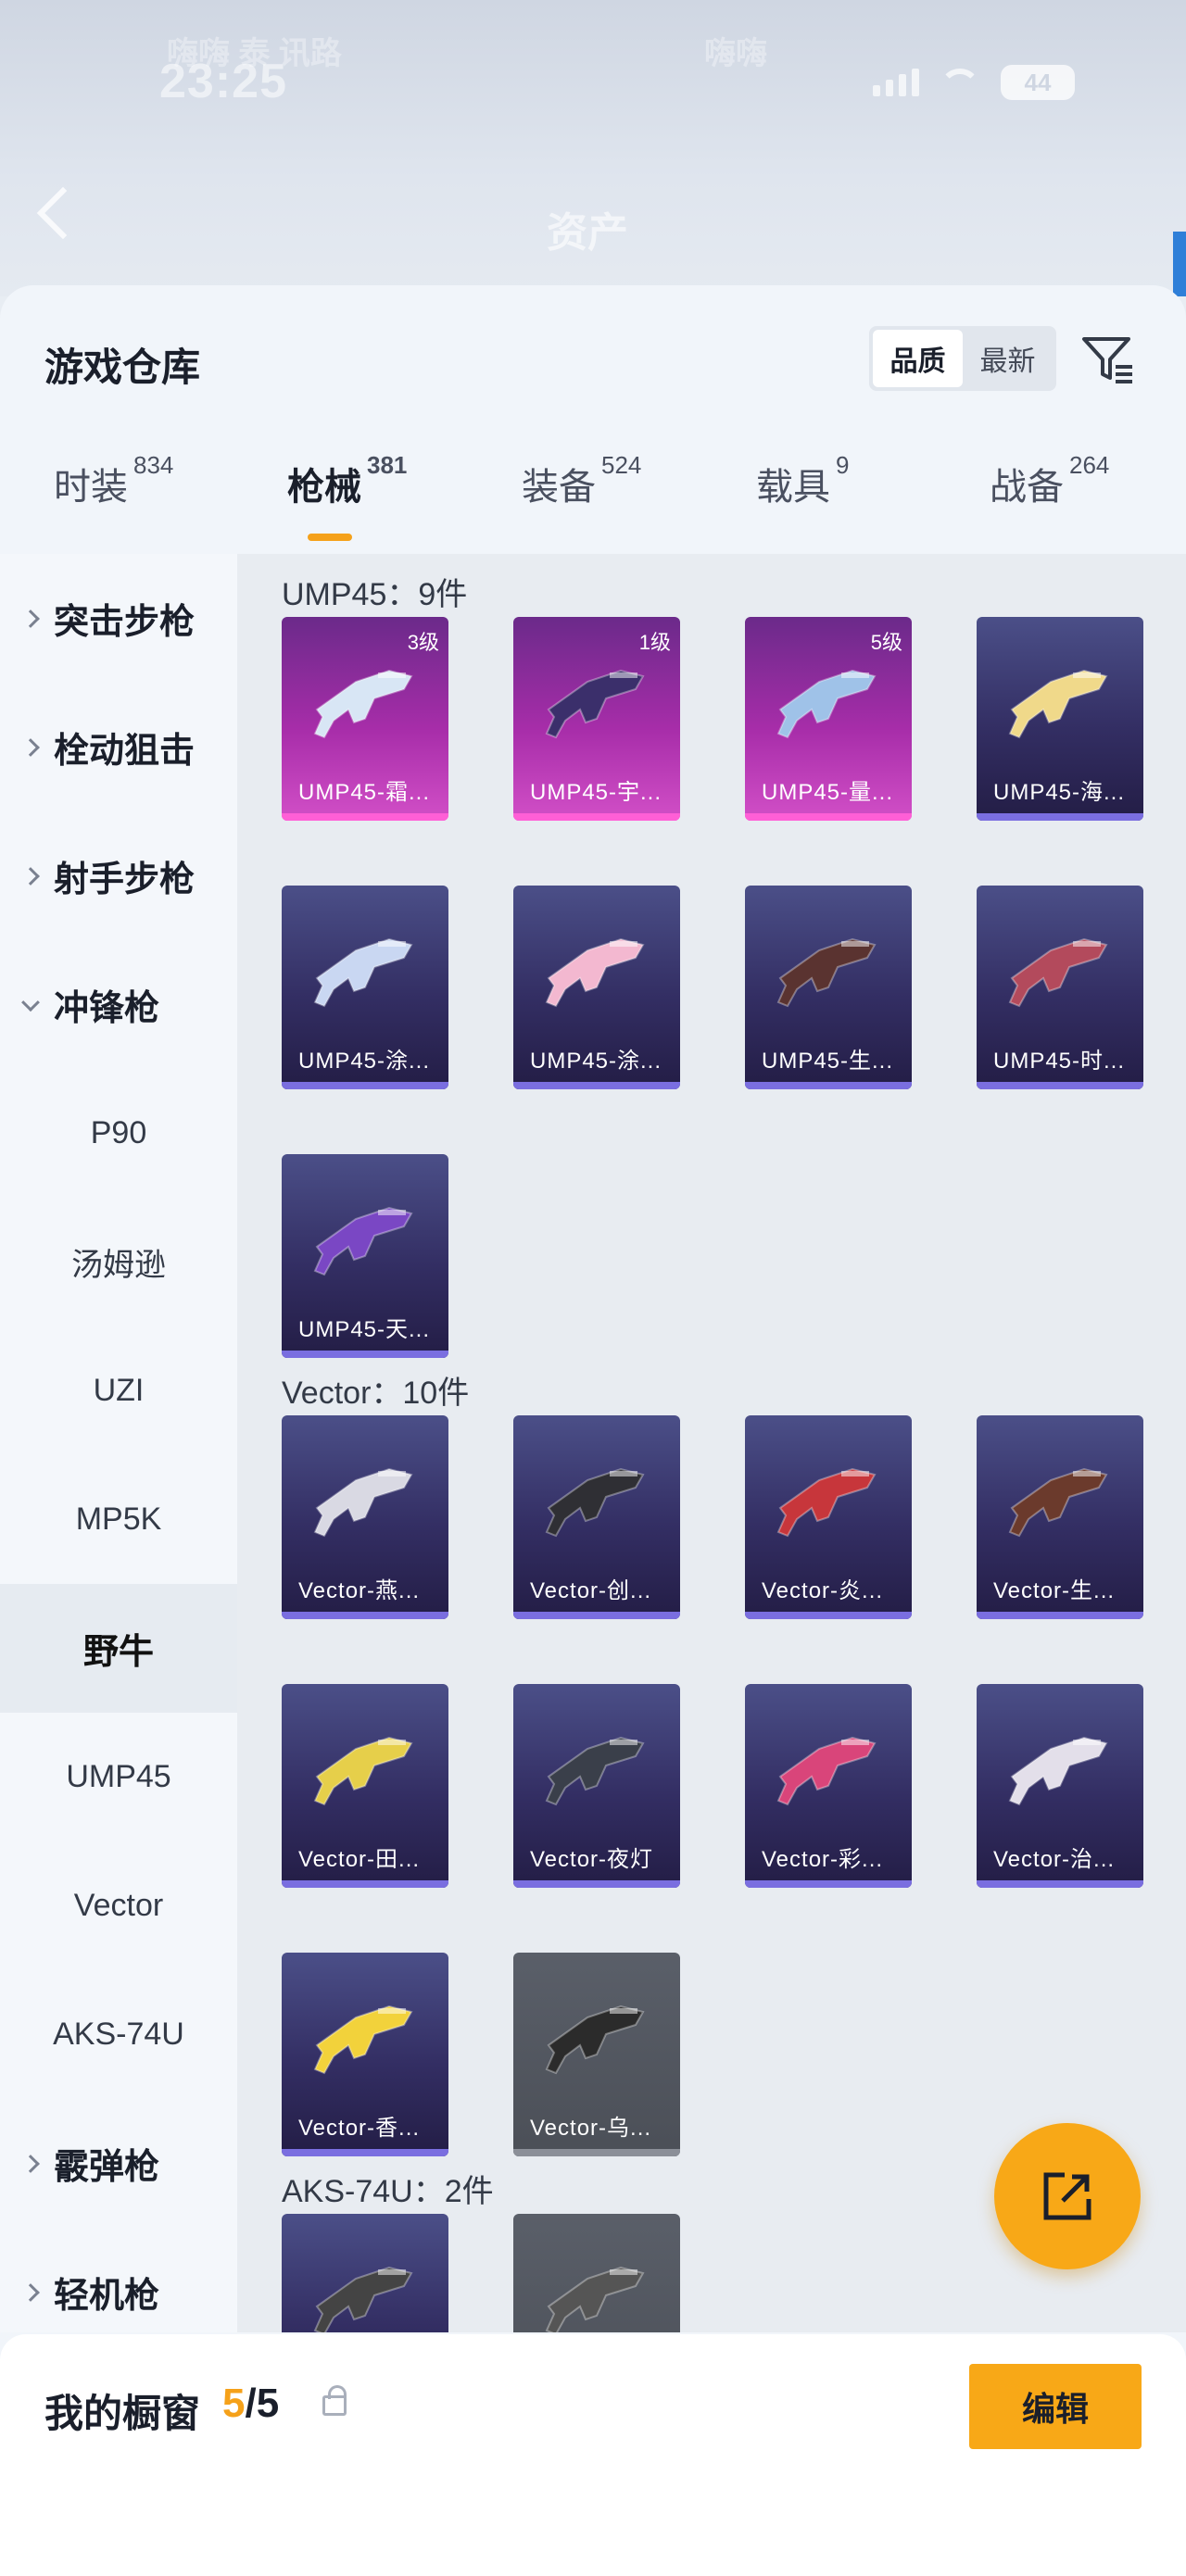 Image resolution: width=1186 pixels, height=2576 pixels. Describe the element at coordinates (596, 1786) in the screenshot. I see `item-card: Vector-夜灯` at that location.